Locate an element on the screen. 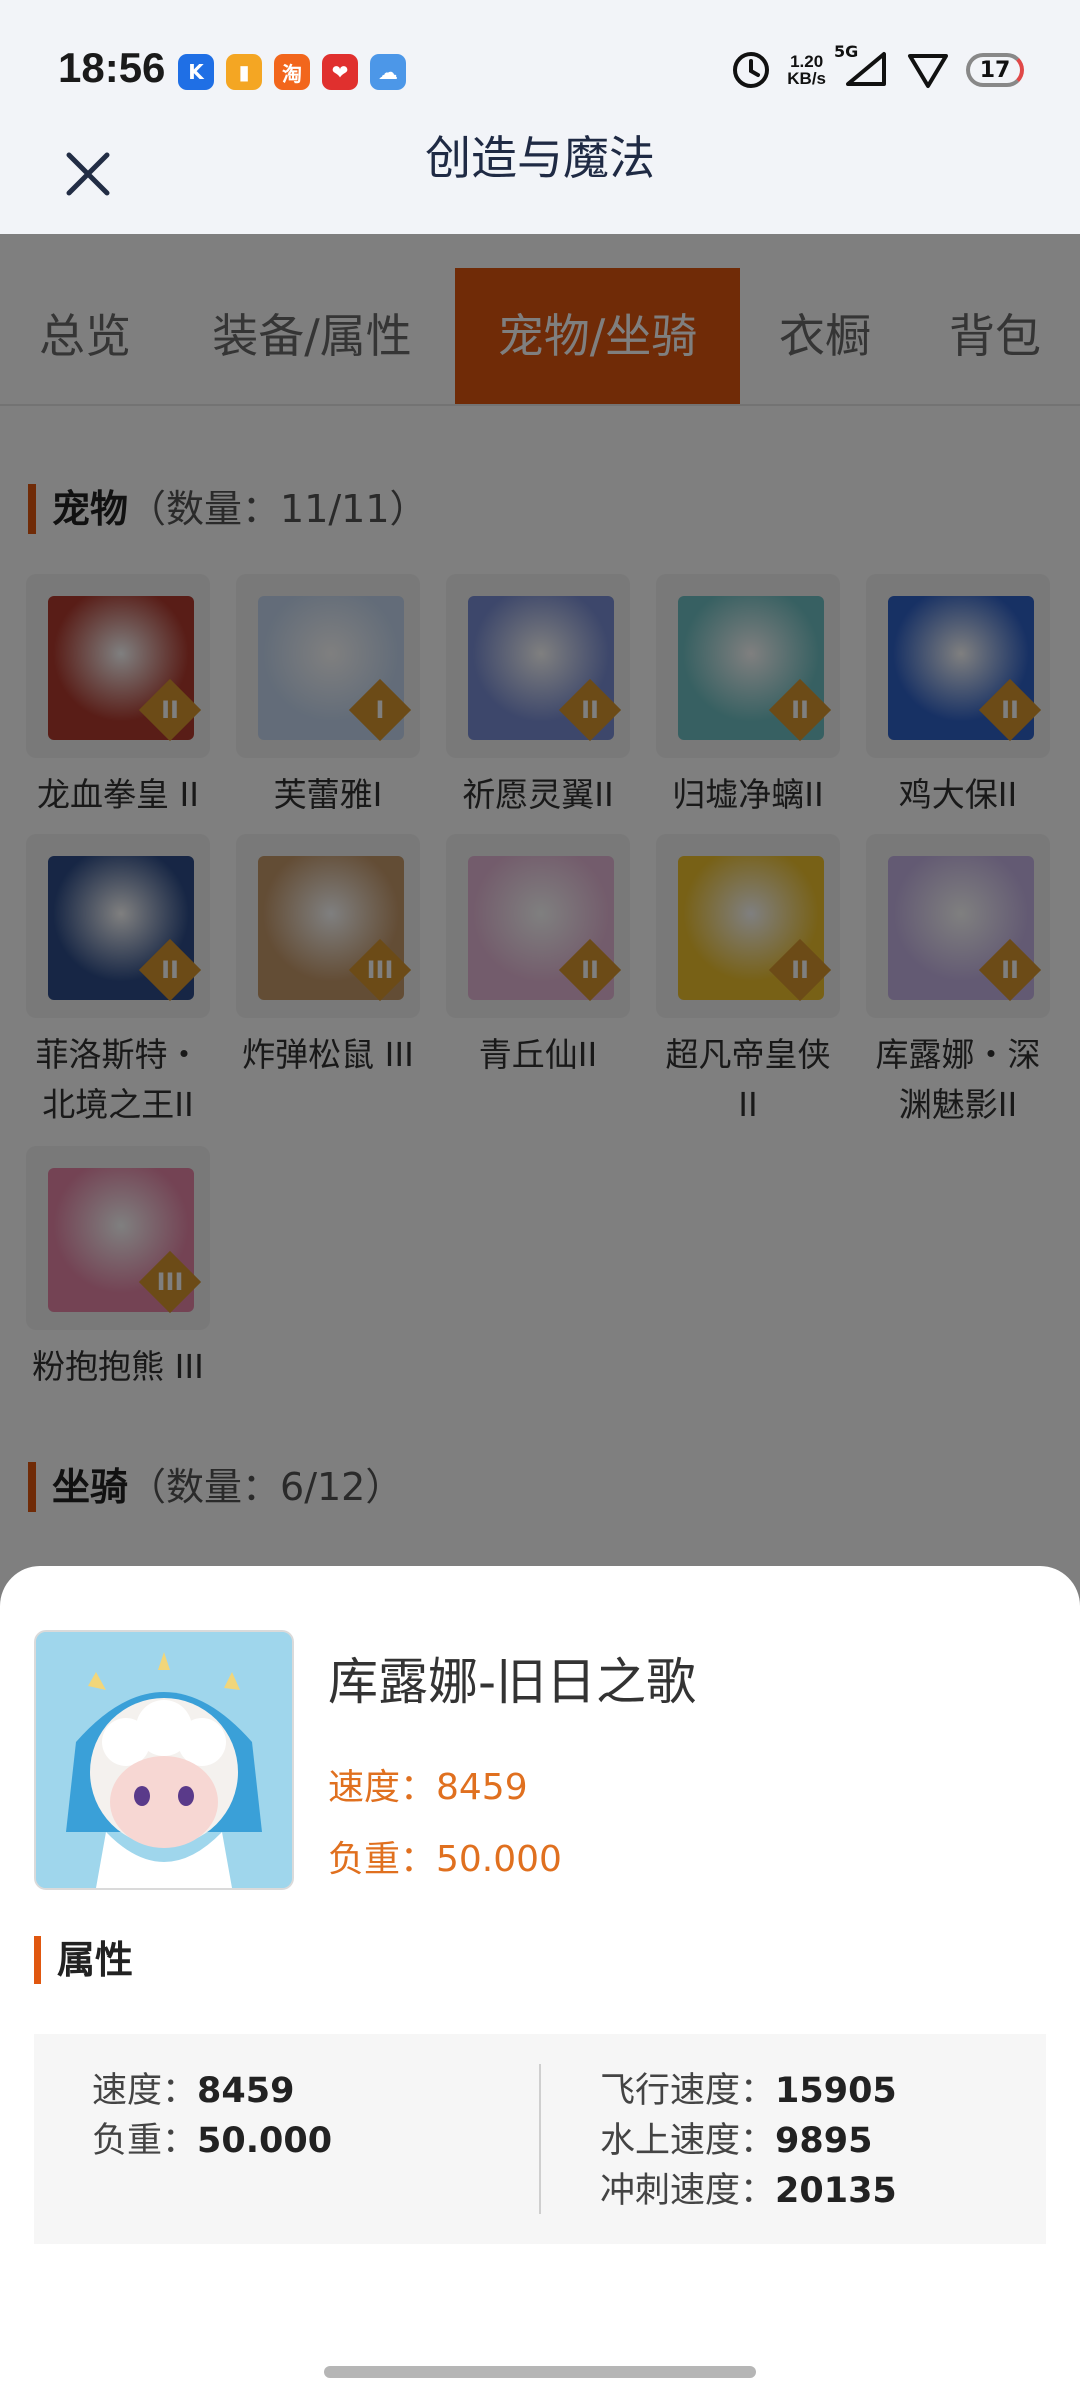 The image size is (1080, 2400). status-time: 18:56 is located at coordinates (112, 67).